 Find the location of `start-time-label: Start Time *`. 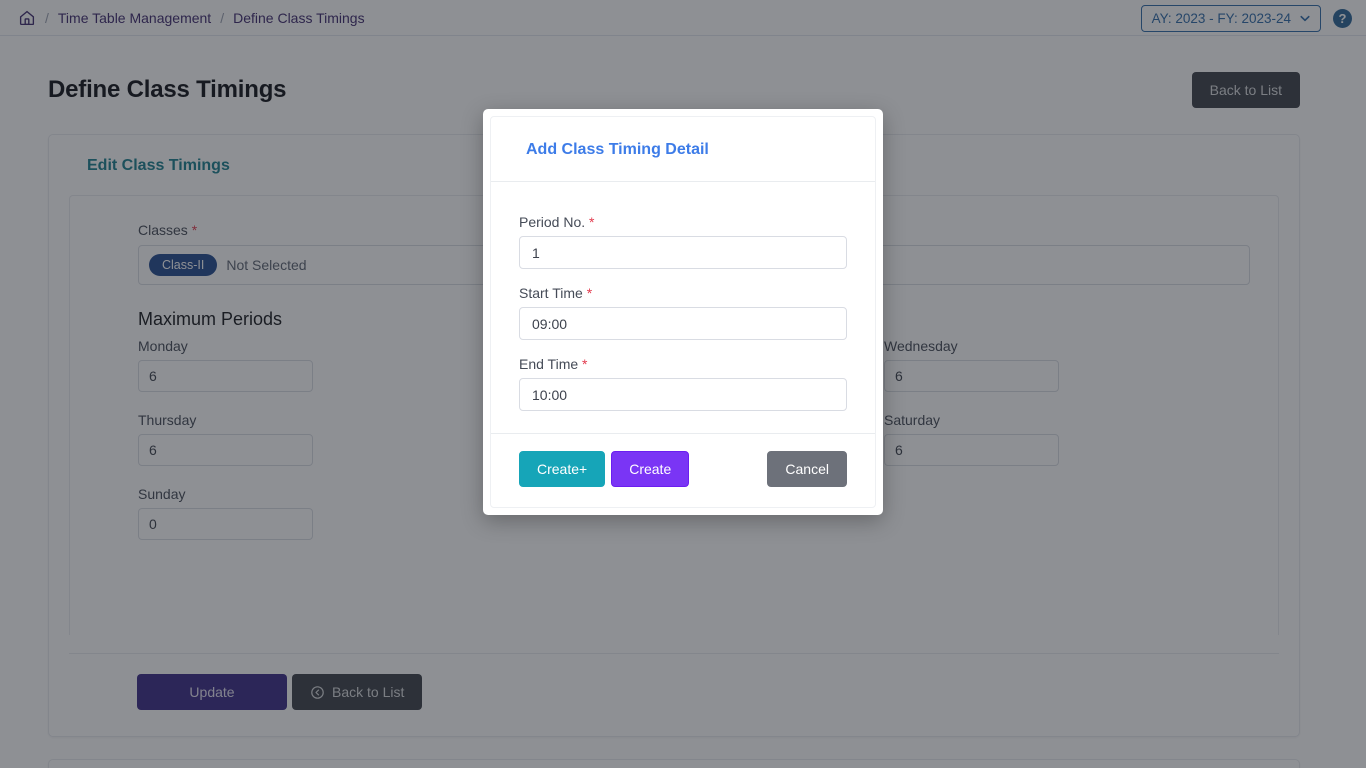

start-time-label: Start Time * is located at coordinates (683, 293).